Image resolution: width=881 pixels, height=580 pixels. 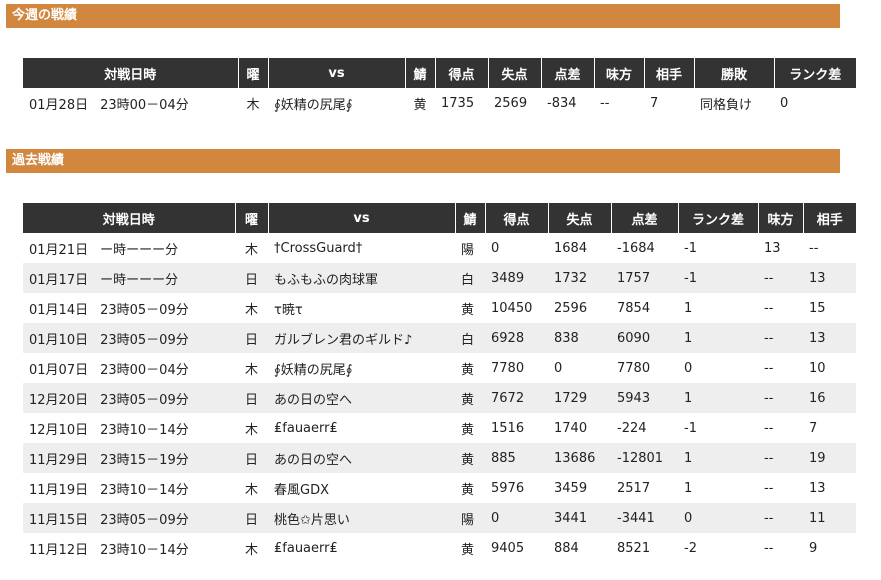 I want to click on cell-server: 陽, so click(x=468, y=520).